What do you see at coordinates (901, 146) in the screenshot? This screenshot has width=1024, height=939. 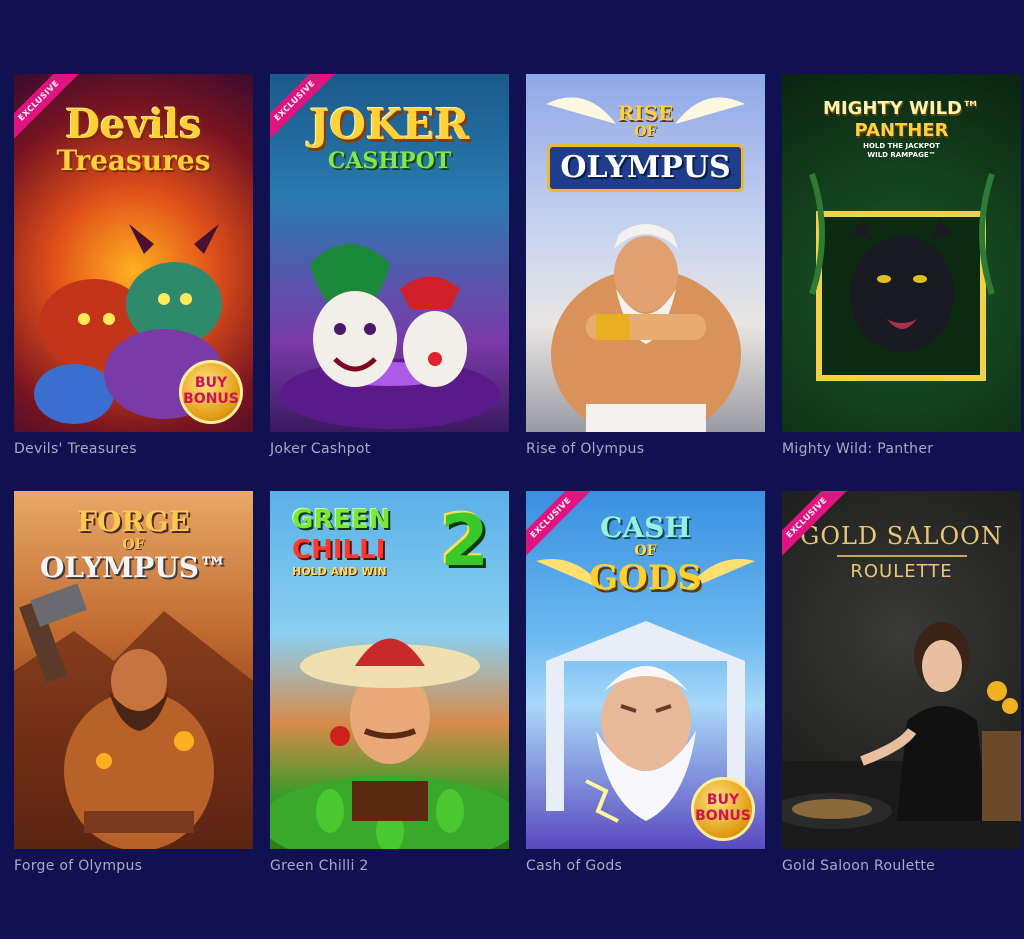 I see `logo-line-3: HOLD THE JACKPOT` at bounding box center [901, 146].